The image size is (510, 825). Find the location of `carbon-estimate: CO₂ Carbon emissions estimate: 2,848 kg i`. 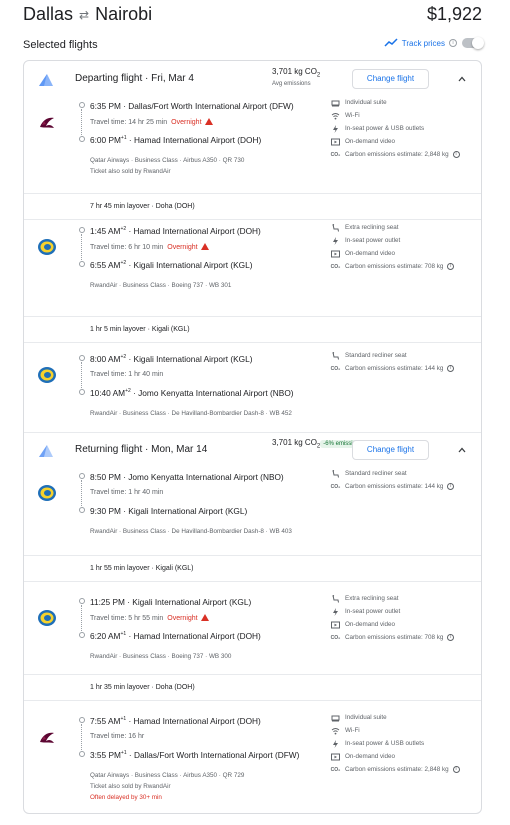

carbon-estimate: CO₂ Carbon emissions estimate: 2,848 kg i is located at coordinates (395, 154).